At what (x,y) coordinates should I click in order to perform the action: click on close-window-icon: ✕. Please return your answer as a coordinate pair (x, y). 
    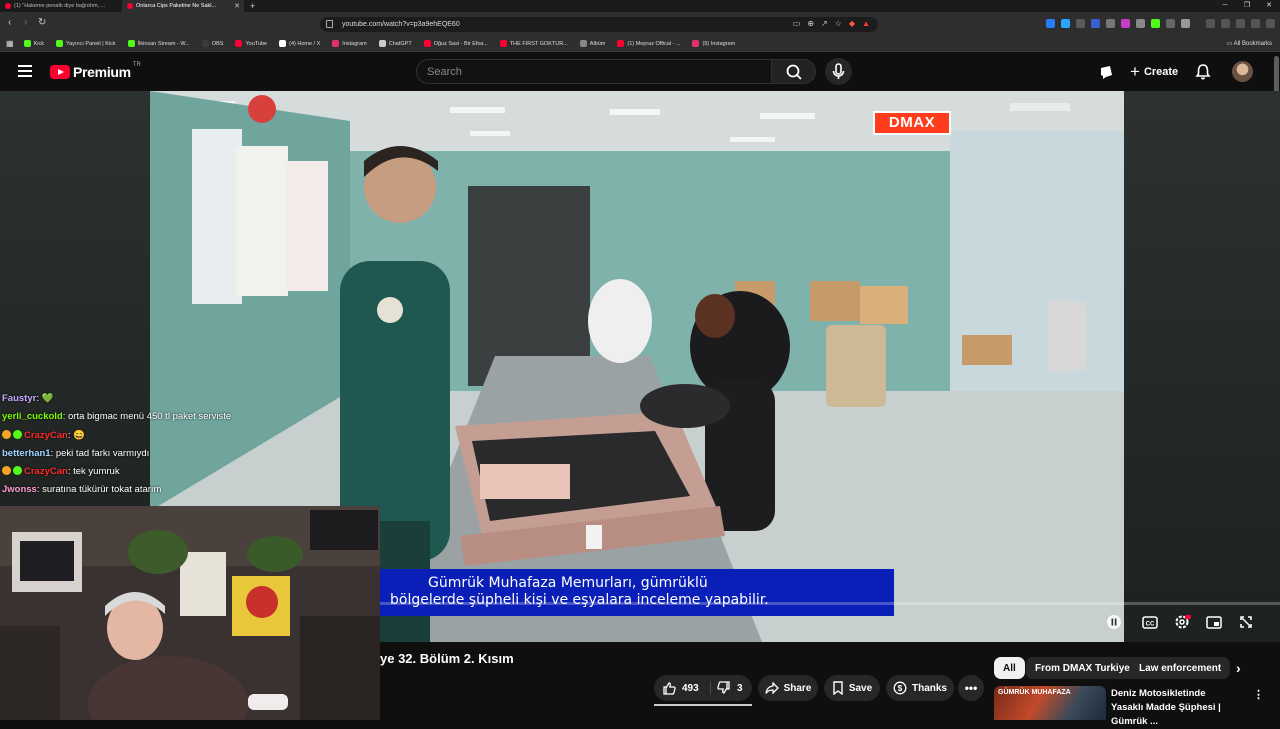
    Looking at the image, I should click on (1269, 6).